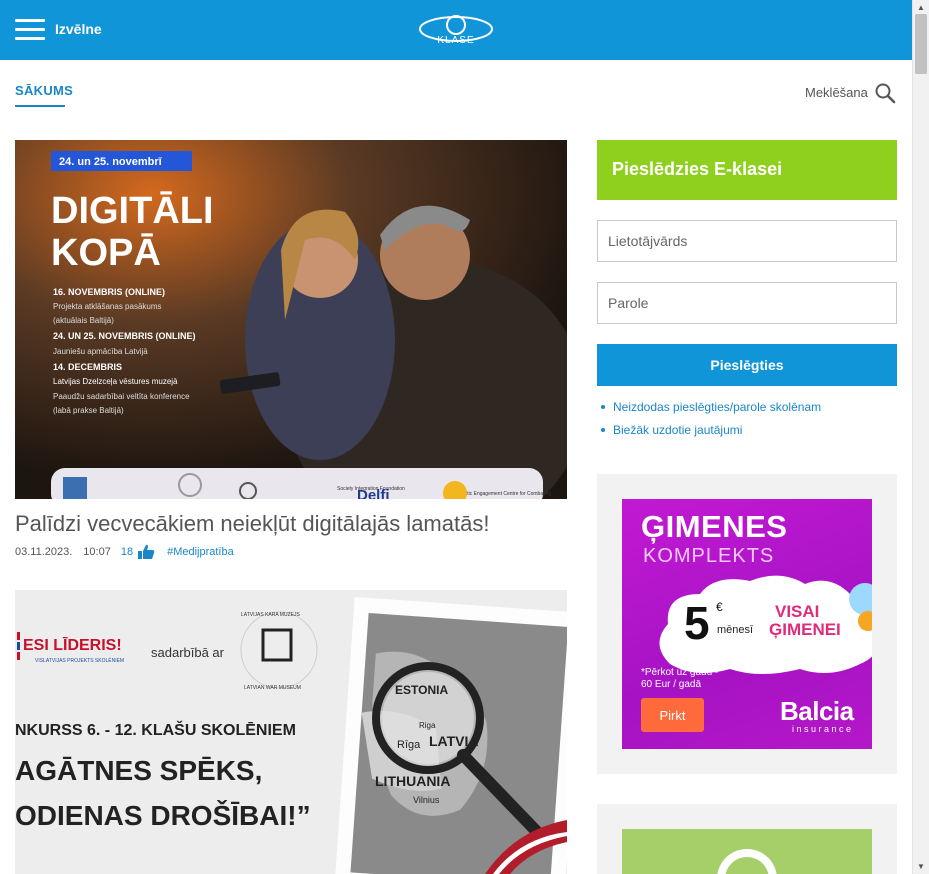  I want to click on login-header: Pieslēdzies E-klasei, so click(747, 170).